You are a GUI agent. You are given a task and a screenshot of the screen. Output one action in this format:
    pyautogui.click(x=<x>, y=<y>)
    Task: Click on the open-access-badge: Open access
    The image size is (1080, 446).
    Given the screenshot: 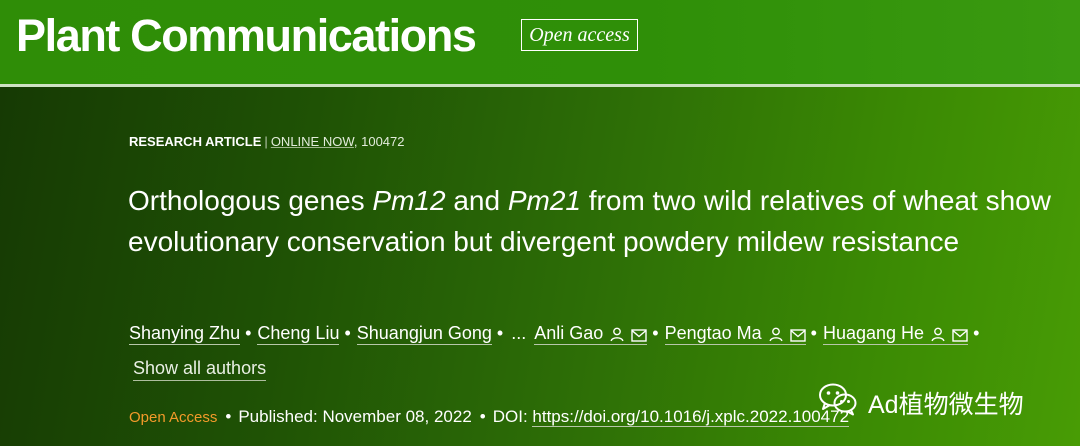 What is the action you would take?
    pyautogui.click(x=579, y=35)
    